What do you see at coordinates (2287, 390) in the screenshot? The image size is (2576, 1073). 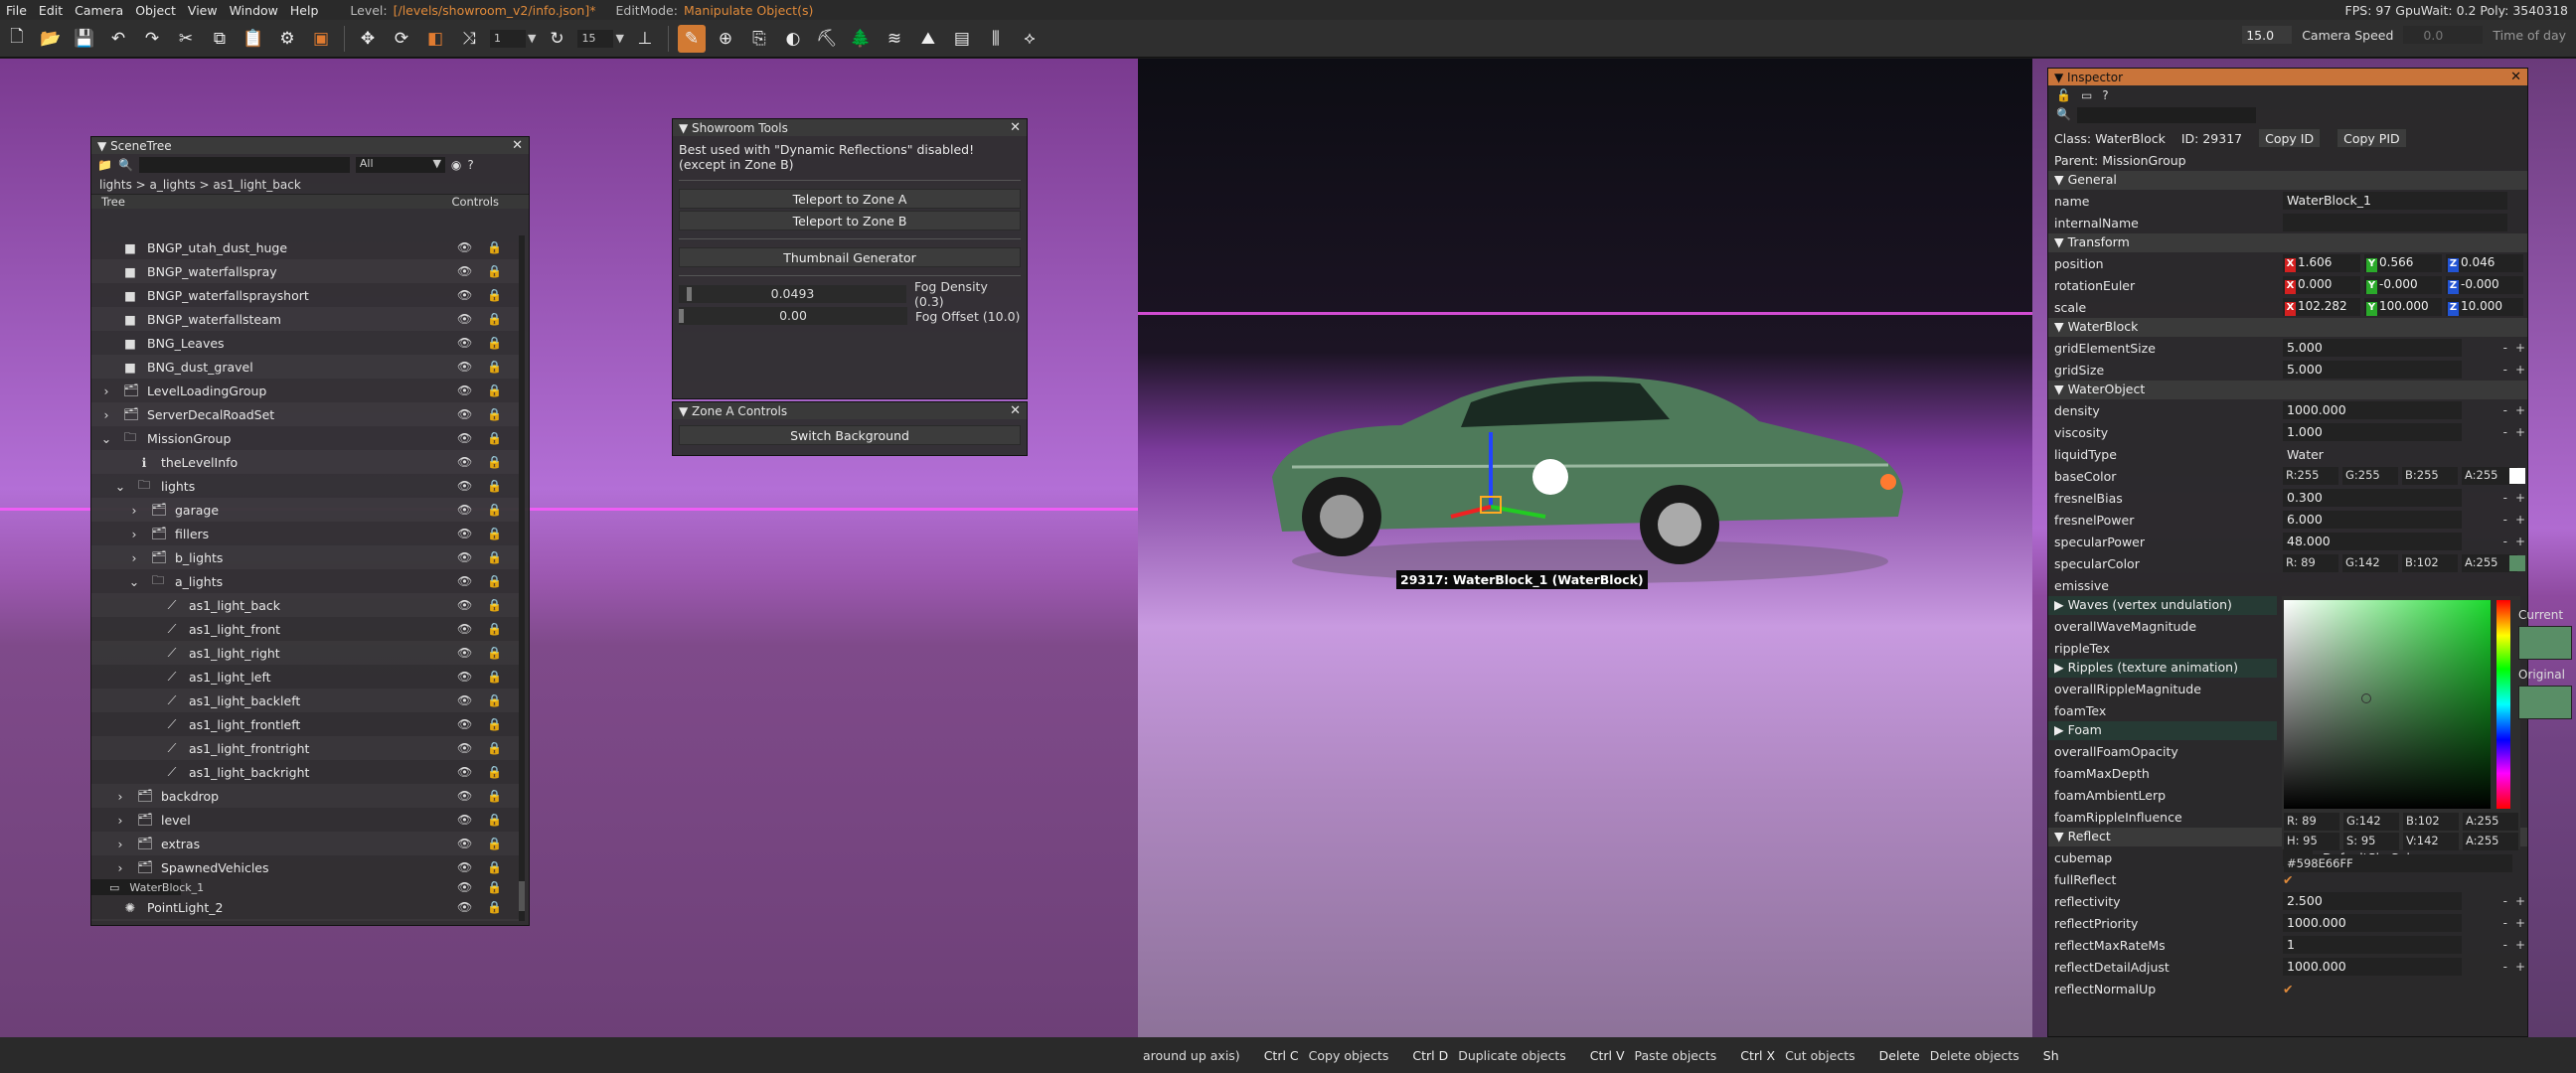 I see `waterobject-section: ▼ WaterObject` at bounding box center [2287, 390].